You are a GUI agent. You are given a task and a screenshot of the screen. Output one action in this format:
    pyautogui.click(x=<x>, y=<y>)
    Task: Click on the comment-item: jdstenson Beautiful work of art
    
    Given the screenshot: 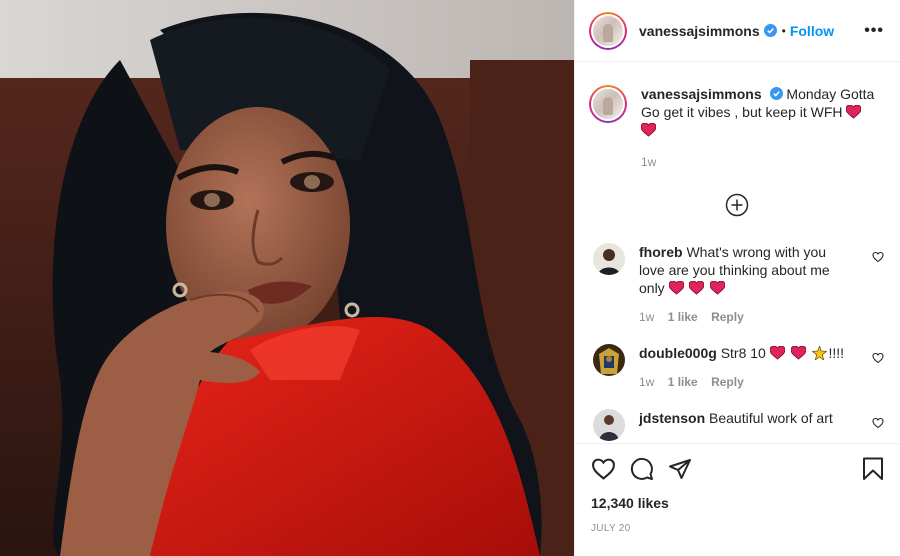 What is the action you would take?
    pyautogui.click(x=736, y=425)
    